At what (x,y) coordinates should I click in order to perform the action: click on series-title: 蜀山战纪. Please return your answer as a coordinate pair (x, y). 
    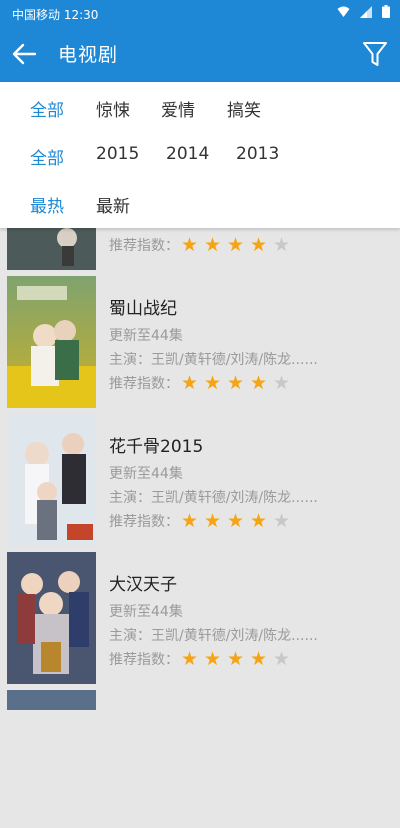
    Looking at the image, I should click on (143, 309).